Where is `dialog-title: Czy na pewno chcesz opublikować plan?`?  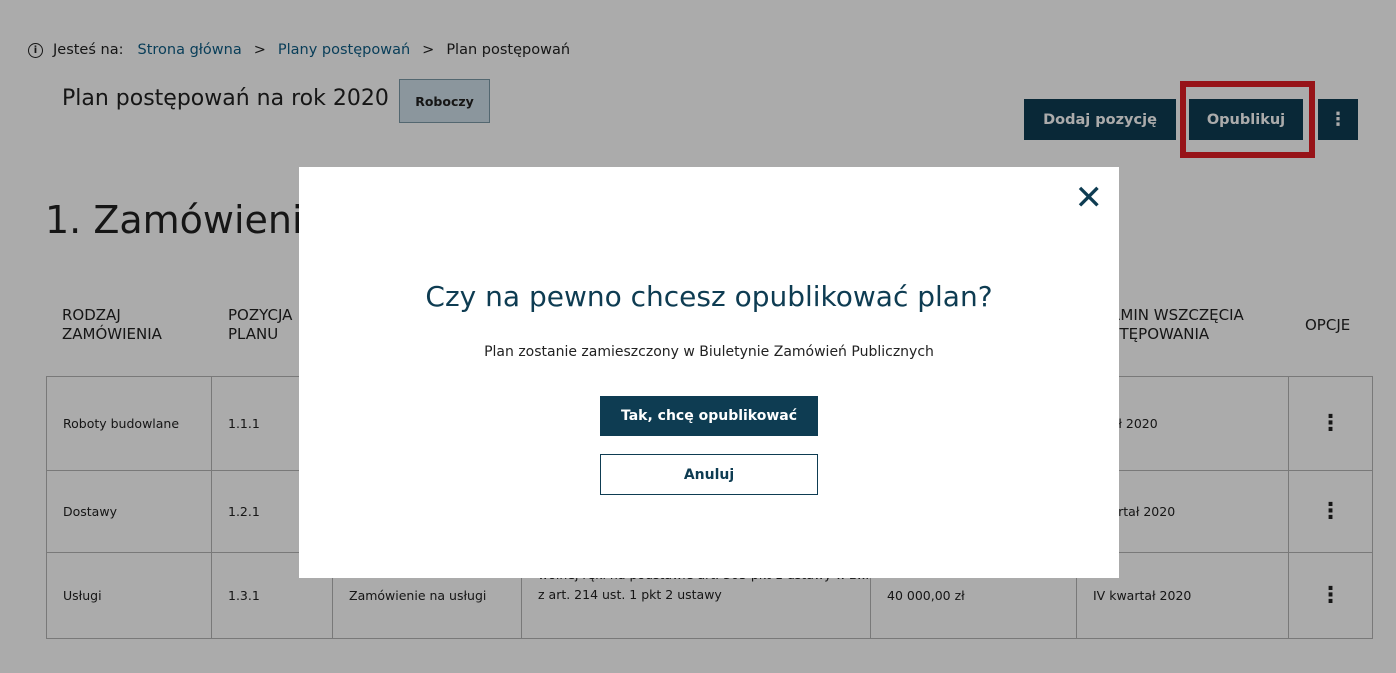 dialog-title: Czy na pewno chcesz opublikować plan? is located at coordinates (709, 296).